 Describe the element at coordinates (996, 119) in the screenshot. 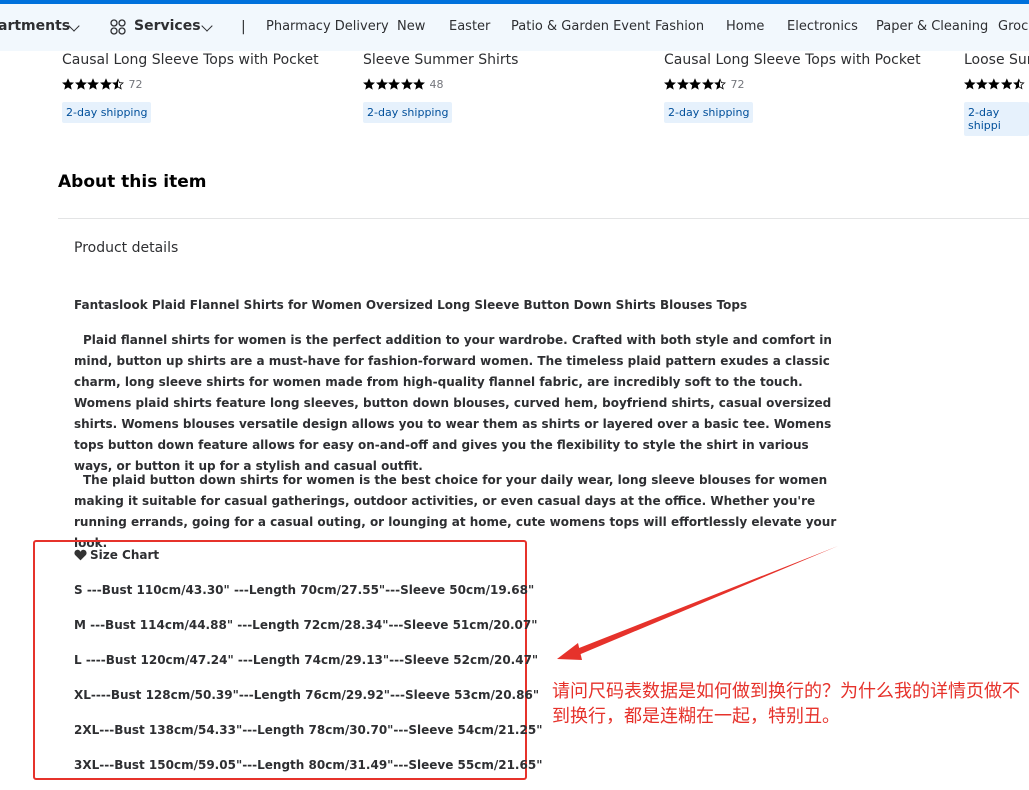

I see `shipping-badge: 2-day shippi` at that location.